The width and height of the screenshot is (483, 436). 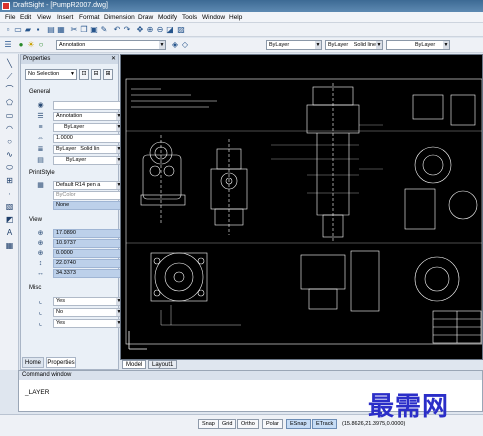 What do you see at coordinates (150, 30) in the screenshot?
I see `zoom-in-icon: ⊕` at bounding box center [150, 30].